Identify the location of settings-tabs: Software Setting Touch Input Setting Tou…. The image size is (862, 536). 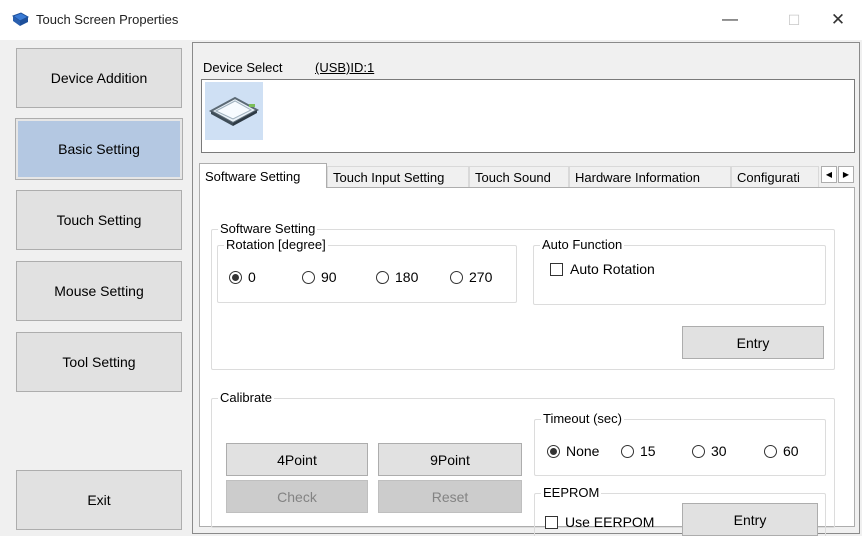
(528, 175).